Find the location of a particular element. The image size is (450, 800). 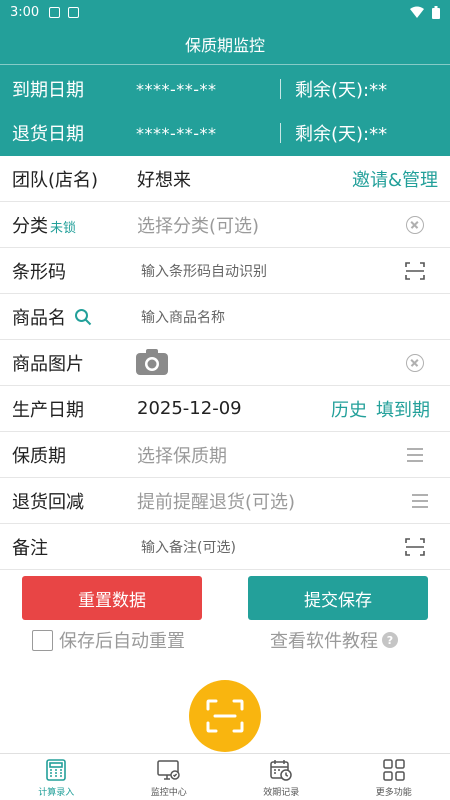

scan-icon is located at coordinates (225, 716).